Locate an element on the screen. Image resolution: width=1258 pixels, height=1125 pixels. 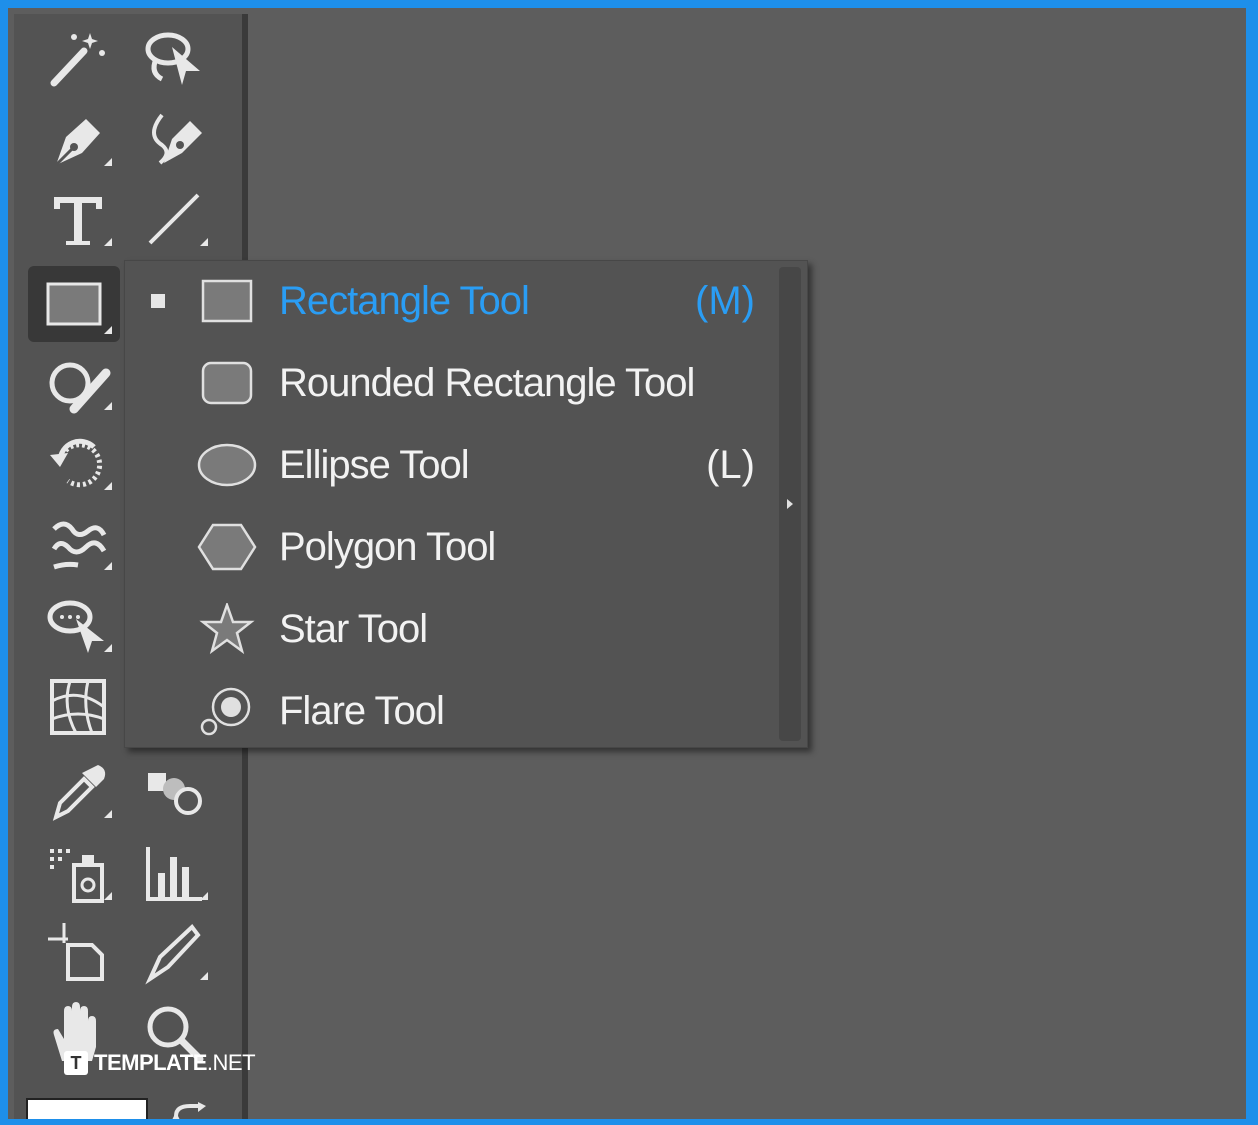
eyedropper-icon is located at coordinates (79, 793).